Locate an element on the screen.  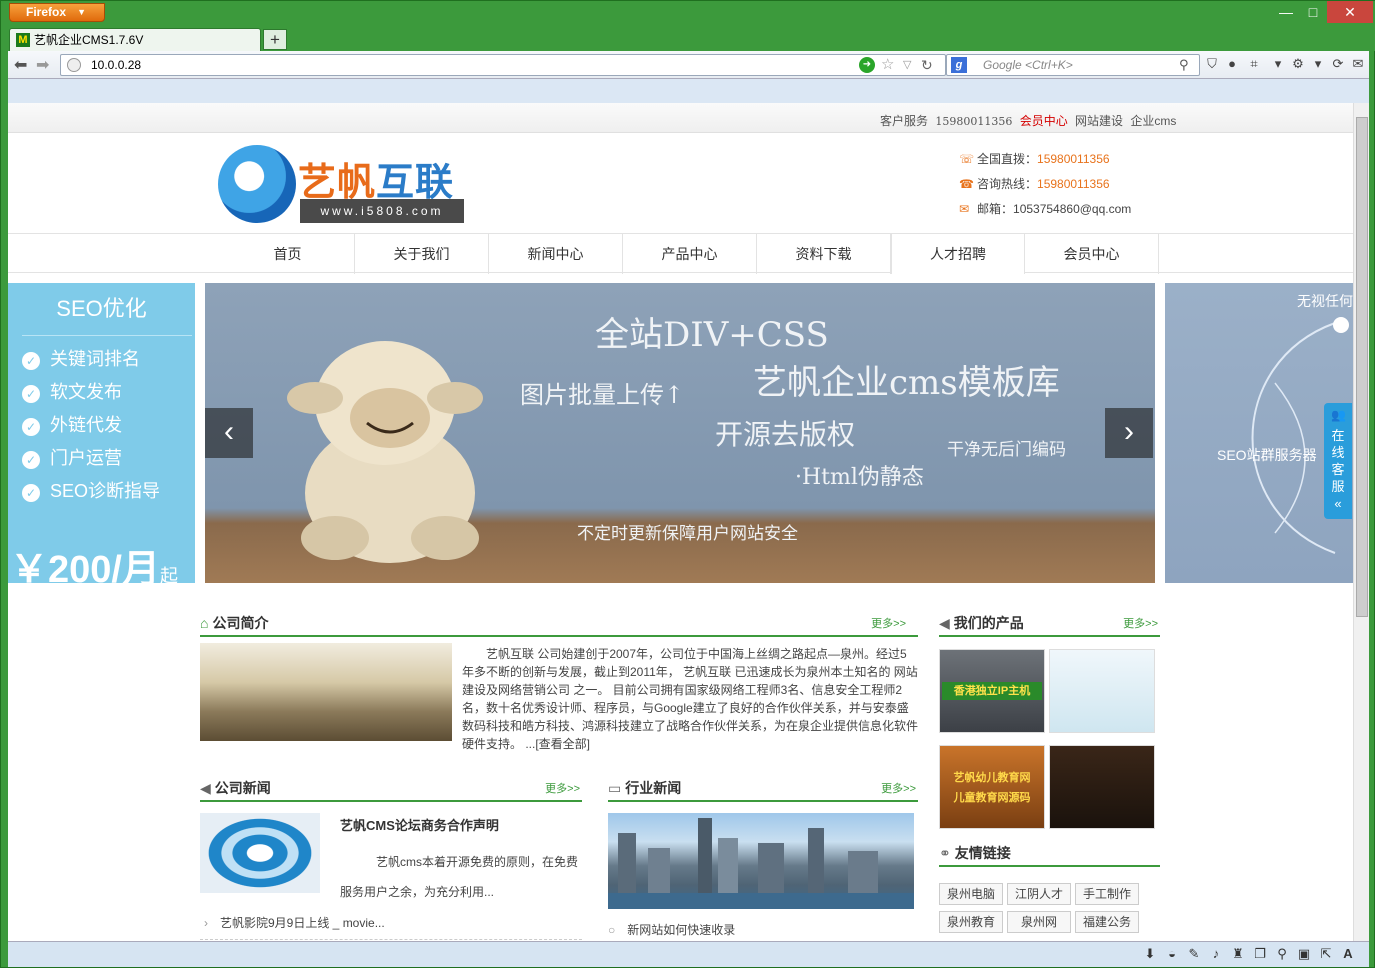
go-icon: ➜ is located at coordinates (867, 65).